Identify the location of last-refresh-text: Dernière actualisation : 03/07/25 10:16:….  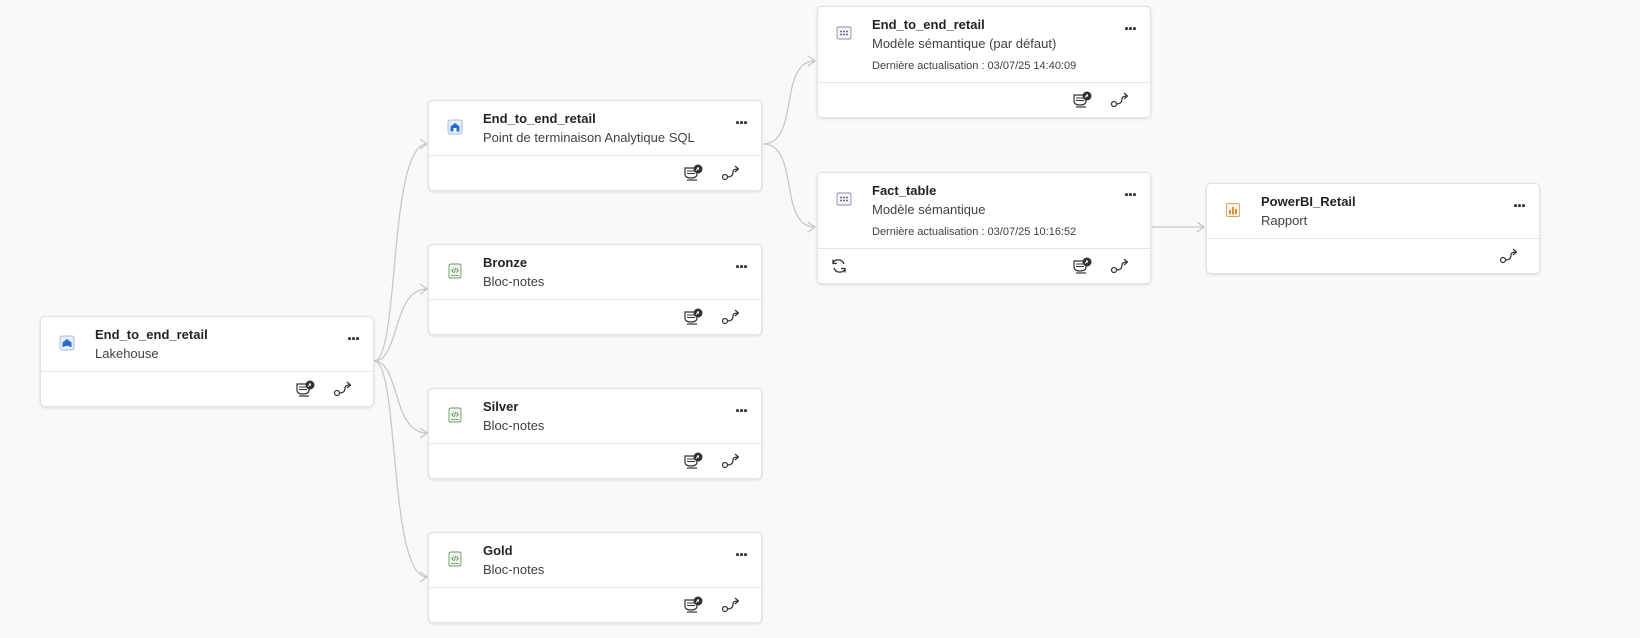
(974, 232).